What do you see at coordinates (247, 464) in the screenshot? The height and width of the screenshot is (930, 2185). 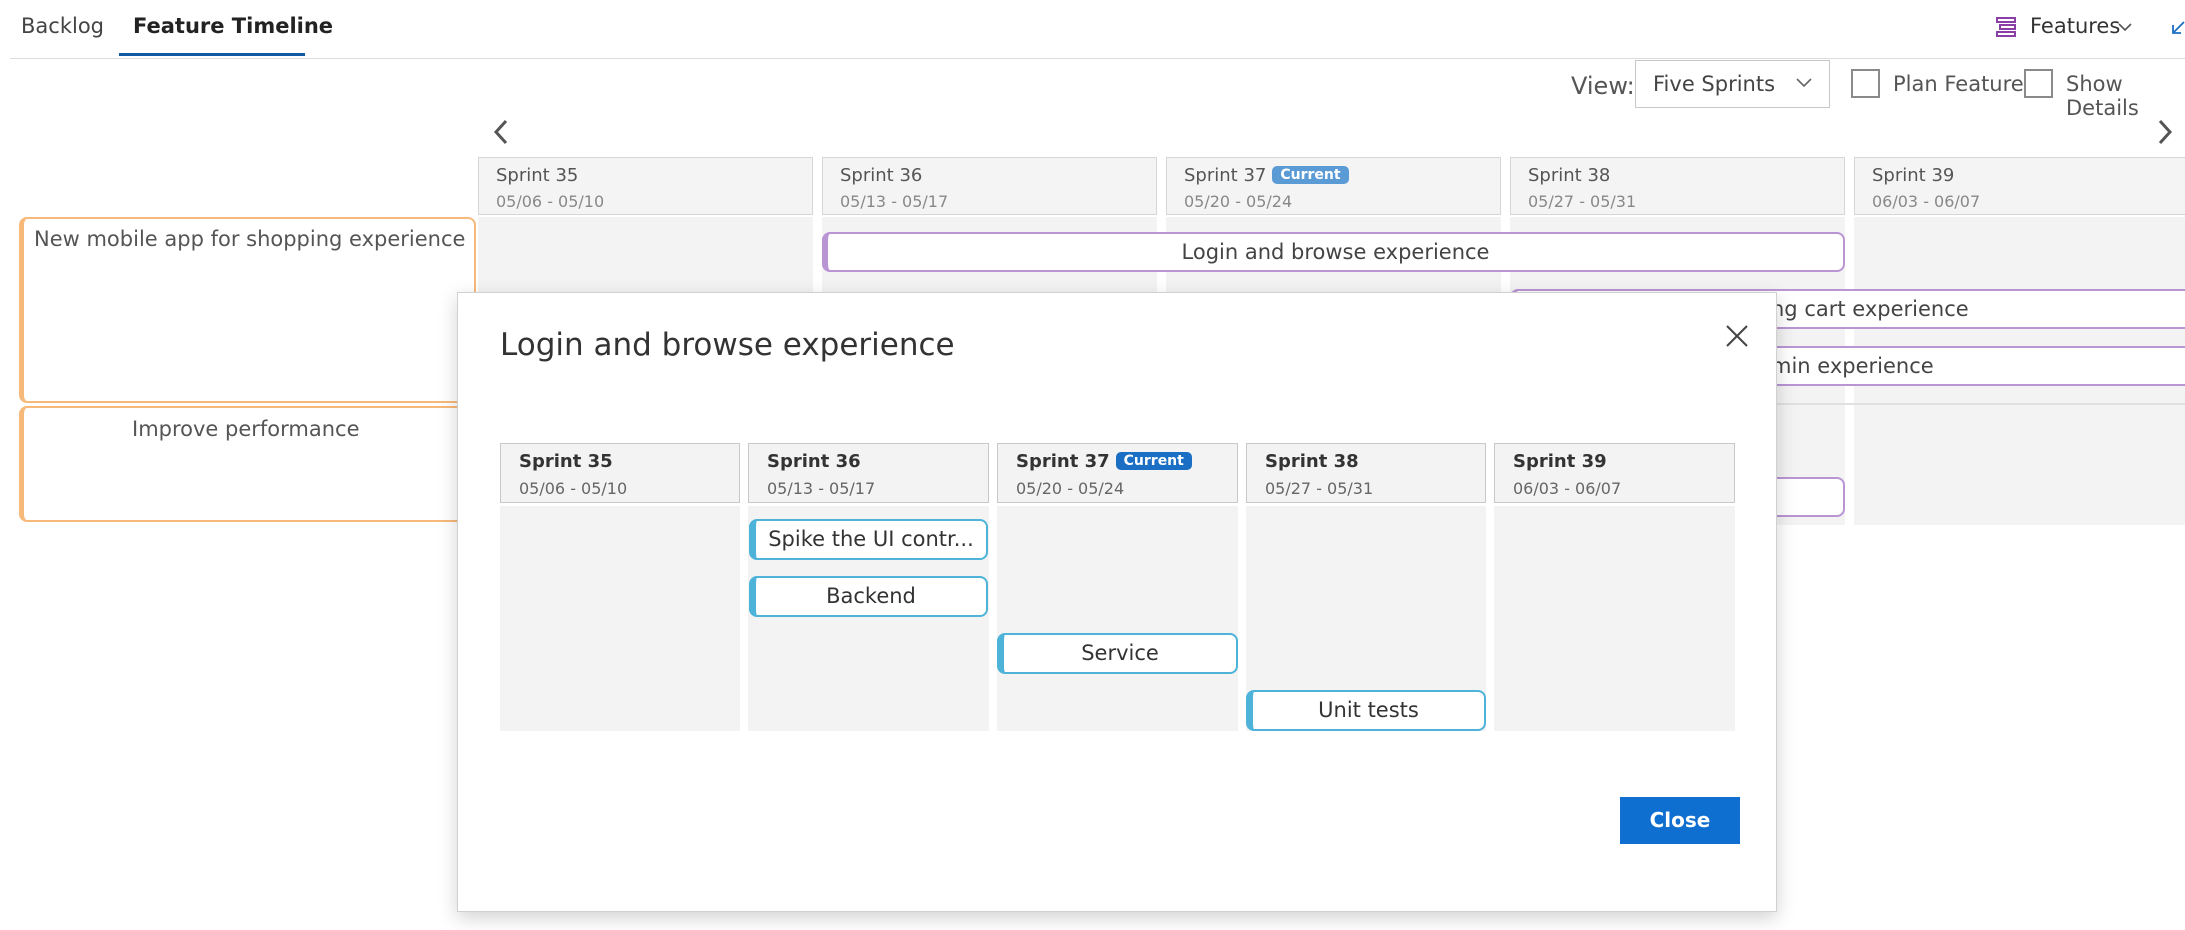 I see `epic-card: Improve performance` at bounding box center [247, 464].